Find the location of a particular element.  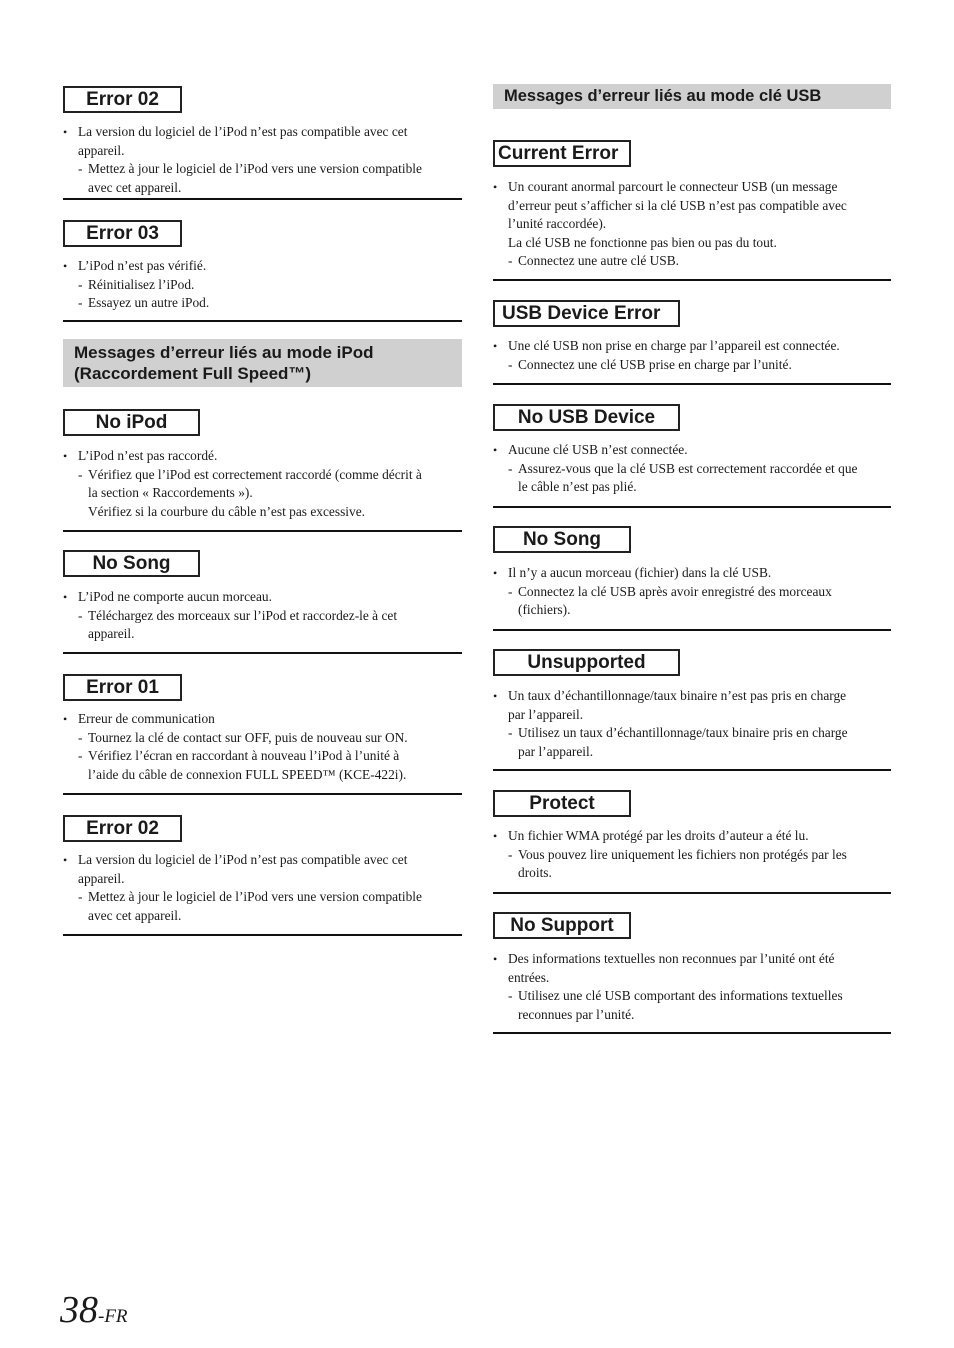

text-line: la section « Raccordements »). is located at coordinates (170, 493).